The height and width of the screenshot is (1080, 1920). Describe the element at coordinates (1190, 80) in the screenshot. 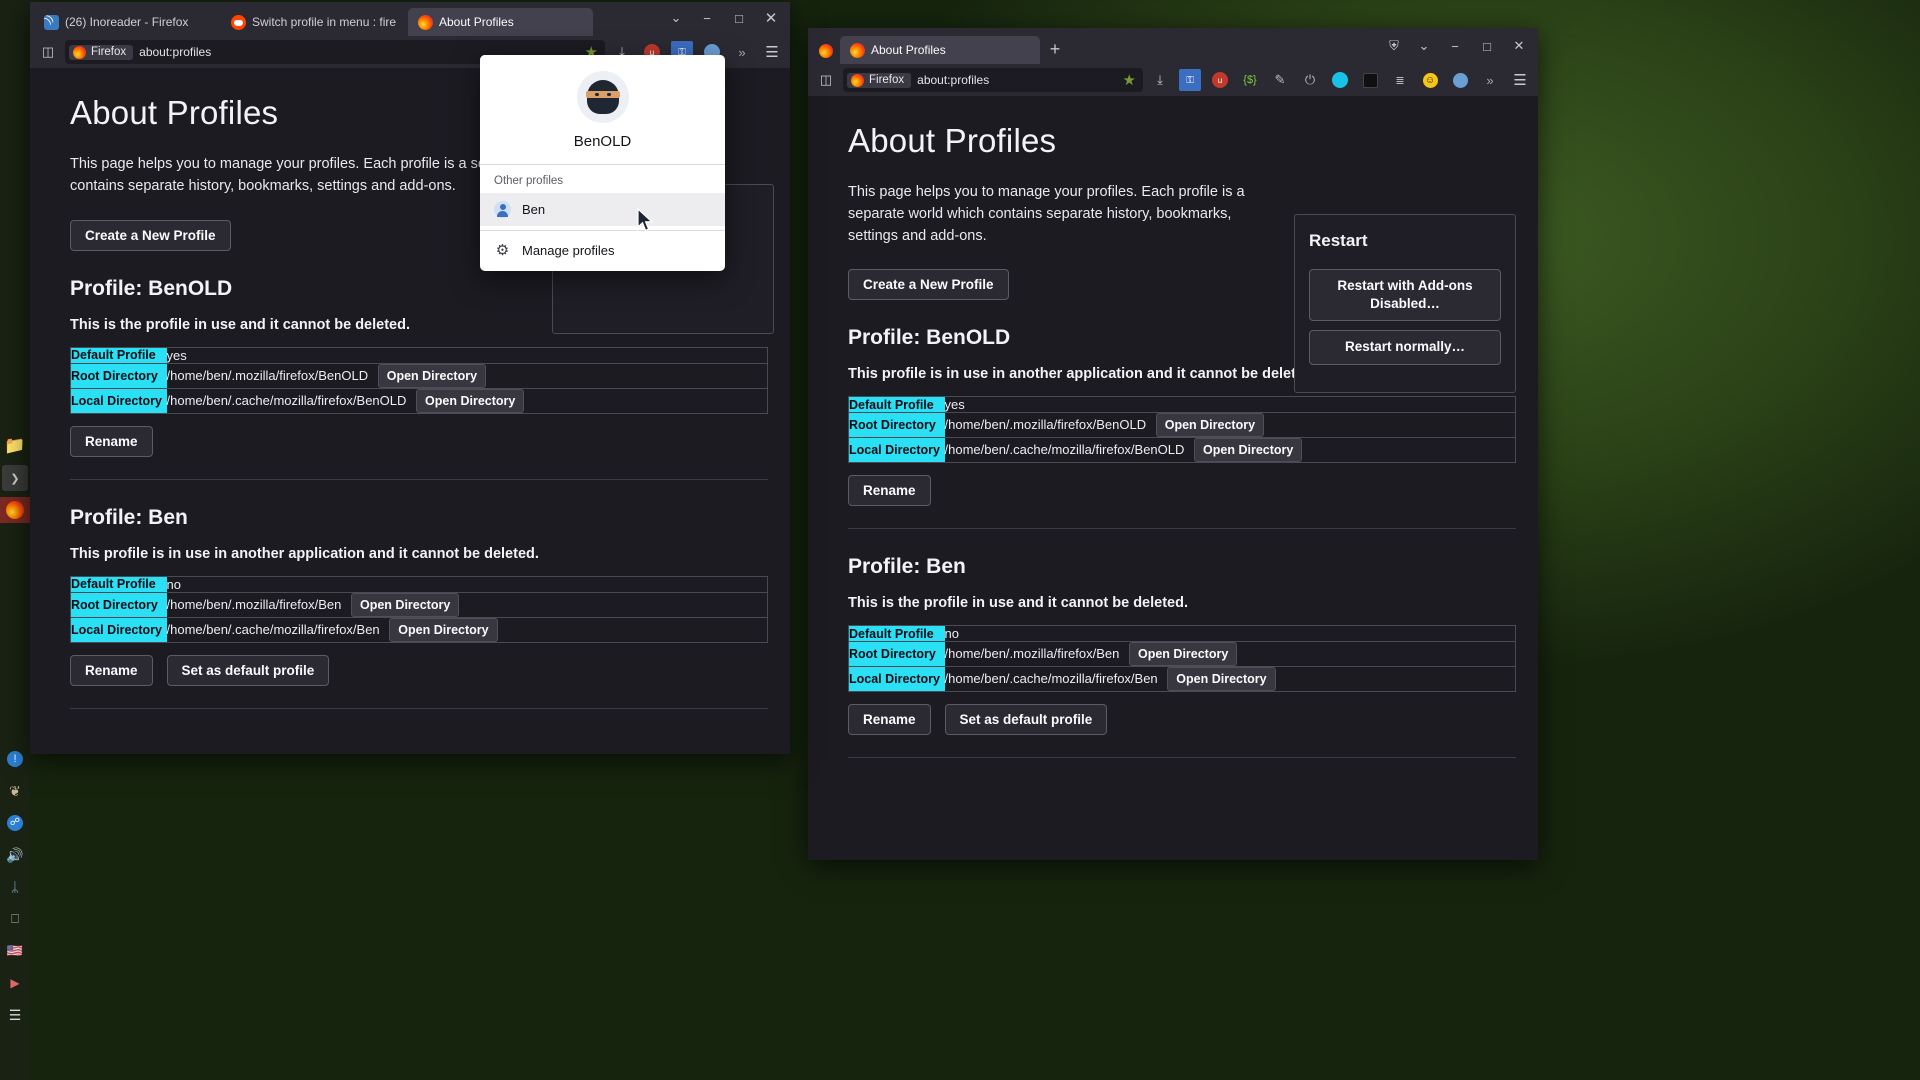

I see `shield-icon: ⚿` at that location.